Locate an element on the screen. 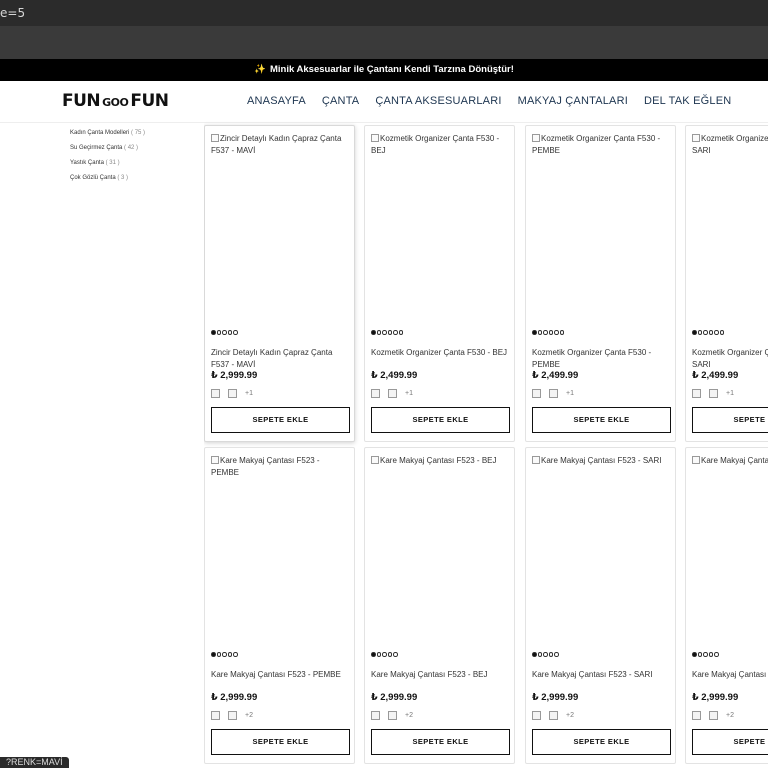  site-logo: FUN GOO FUN is located at coordinates (115, 102).